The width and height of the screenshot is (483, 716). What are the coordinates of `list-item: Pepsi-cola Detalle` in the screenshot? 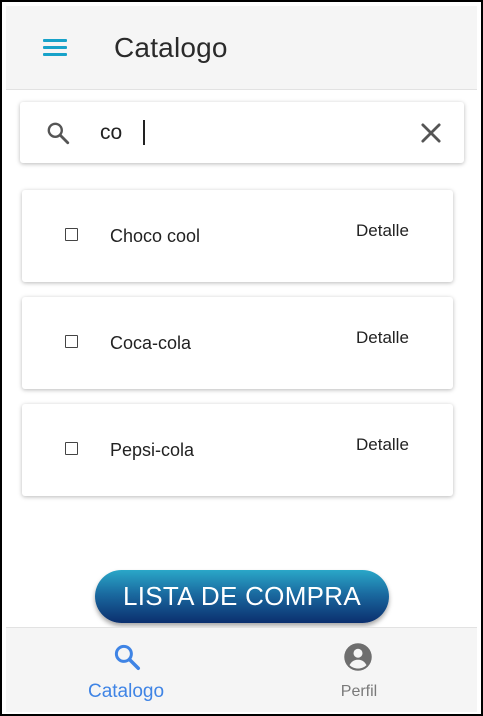 It's located at (237, 450).